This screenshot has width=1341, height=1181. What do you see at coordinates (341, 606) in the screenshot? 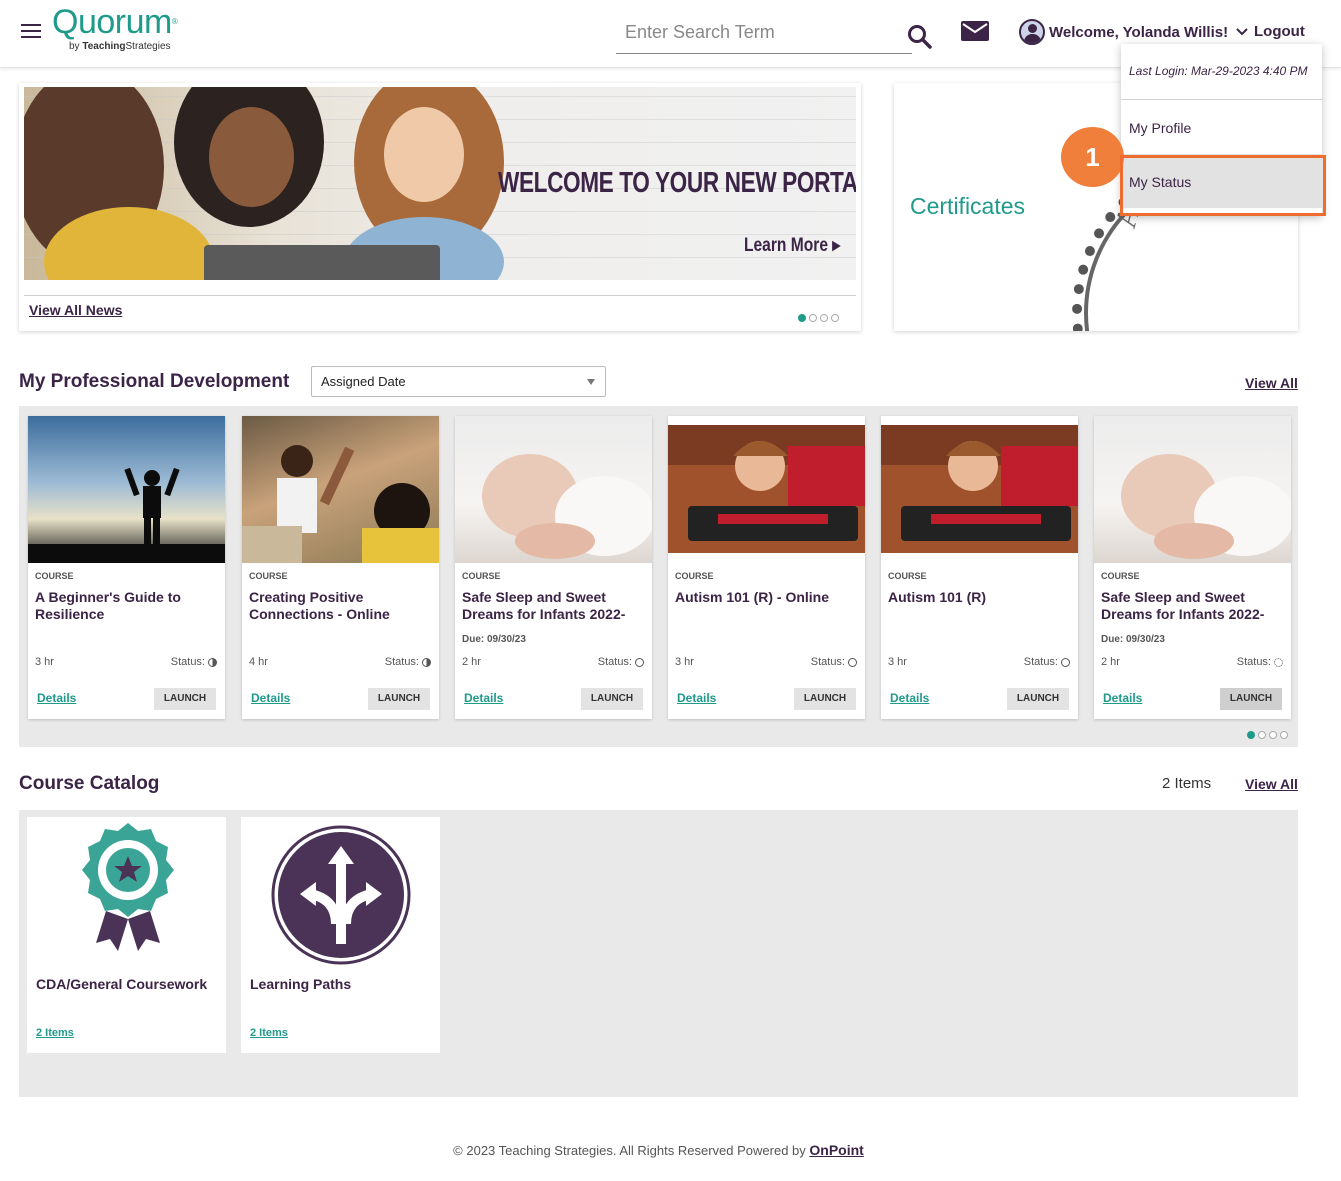
I see `card-title: Creating Positive Connections - Online` at bounding box center [341, 606].